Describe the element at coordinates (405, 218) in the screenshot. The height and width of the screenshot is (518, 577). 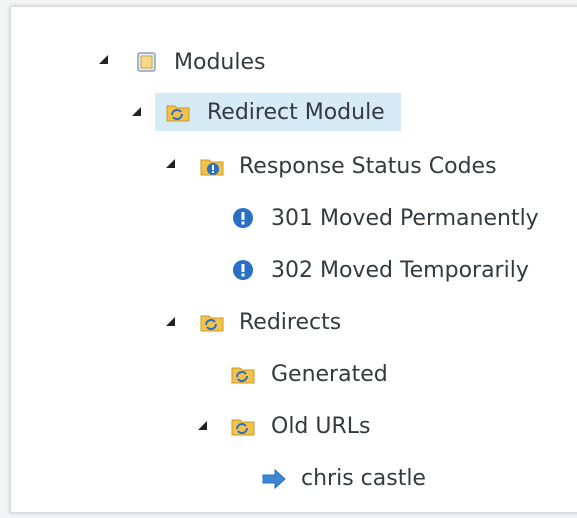
I see `tree-node-label: 301 Moved Permanently` at that location.